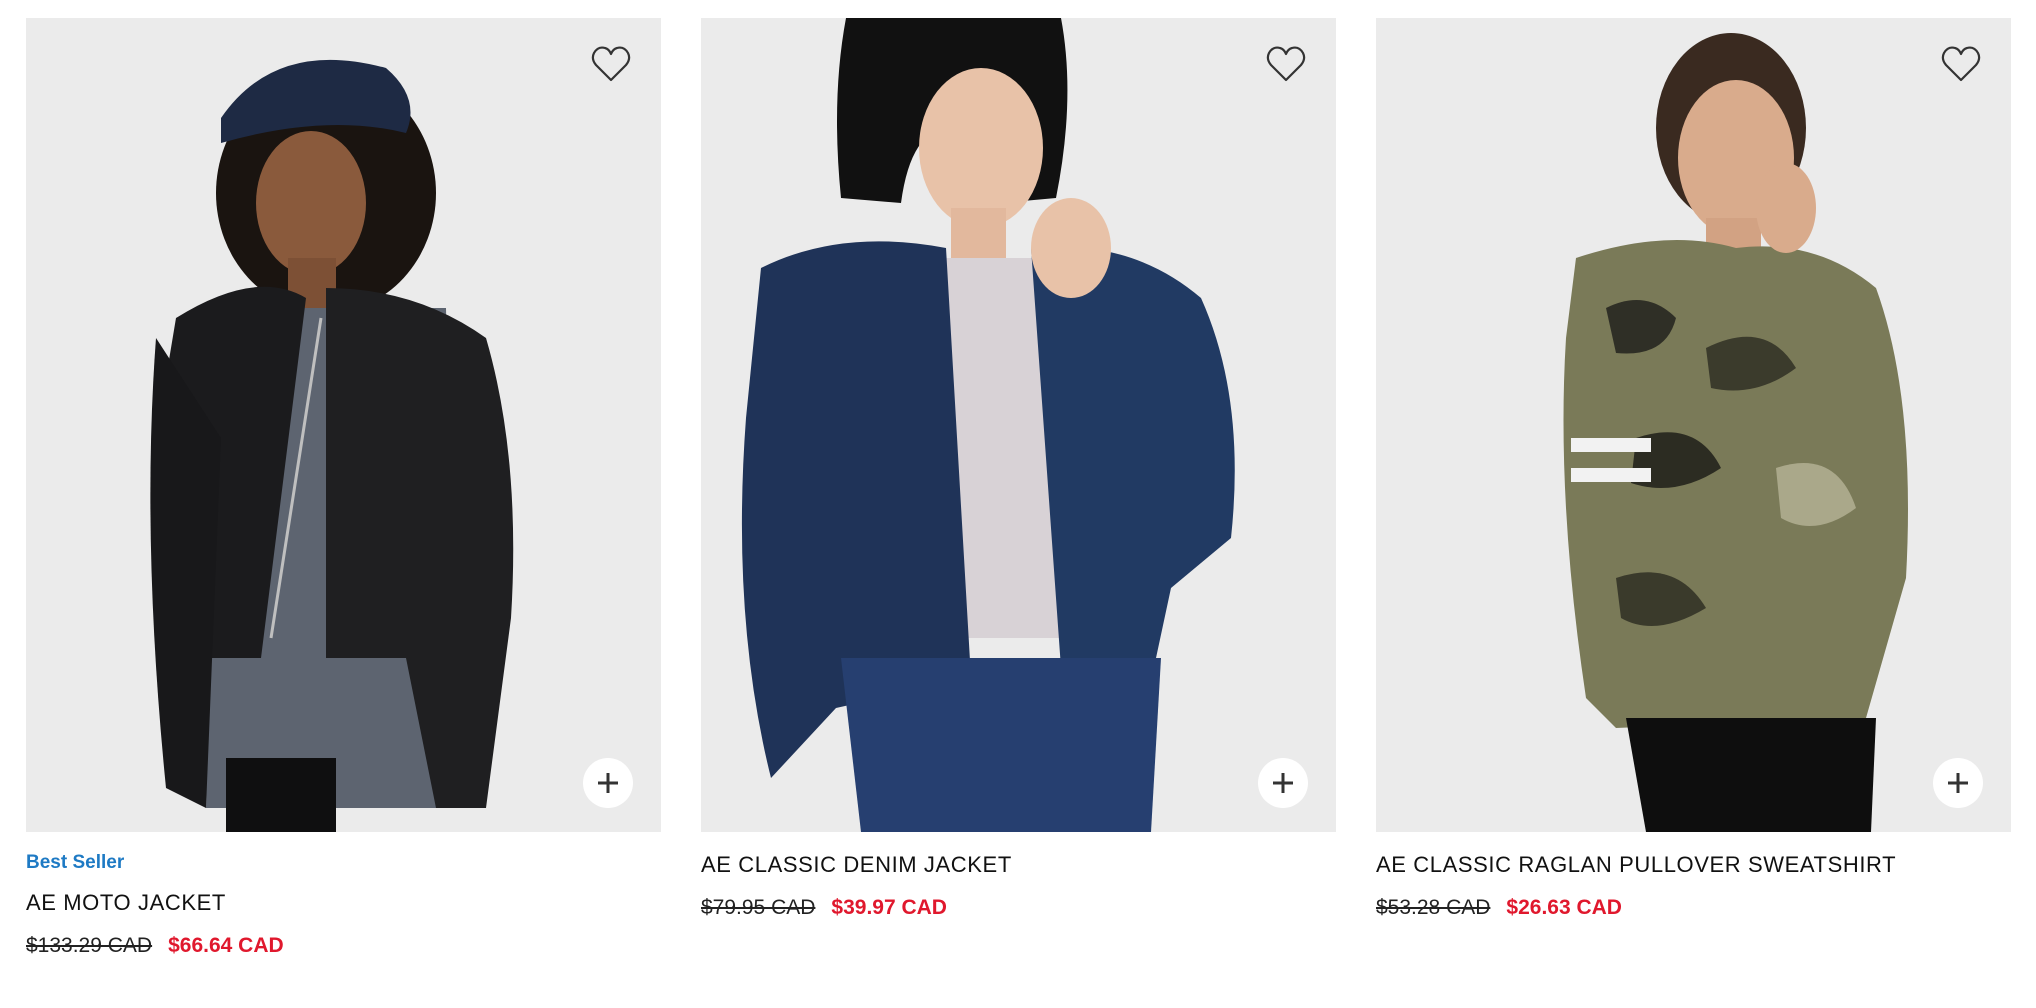 The image size is (2036, 1008). What do you see at coordinates (343, 946) in the screenshot?
I see `price-row: $133.29 CAD $66.64 CAD` at bounding box center [343, 946].